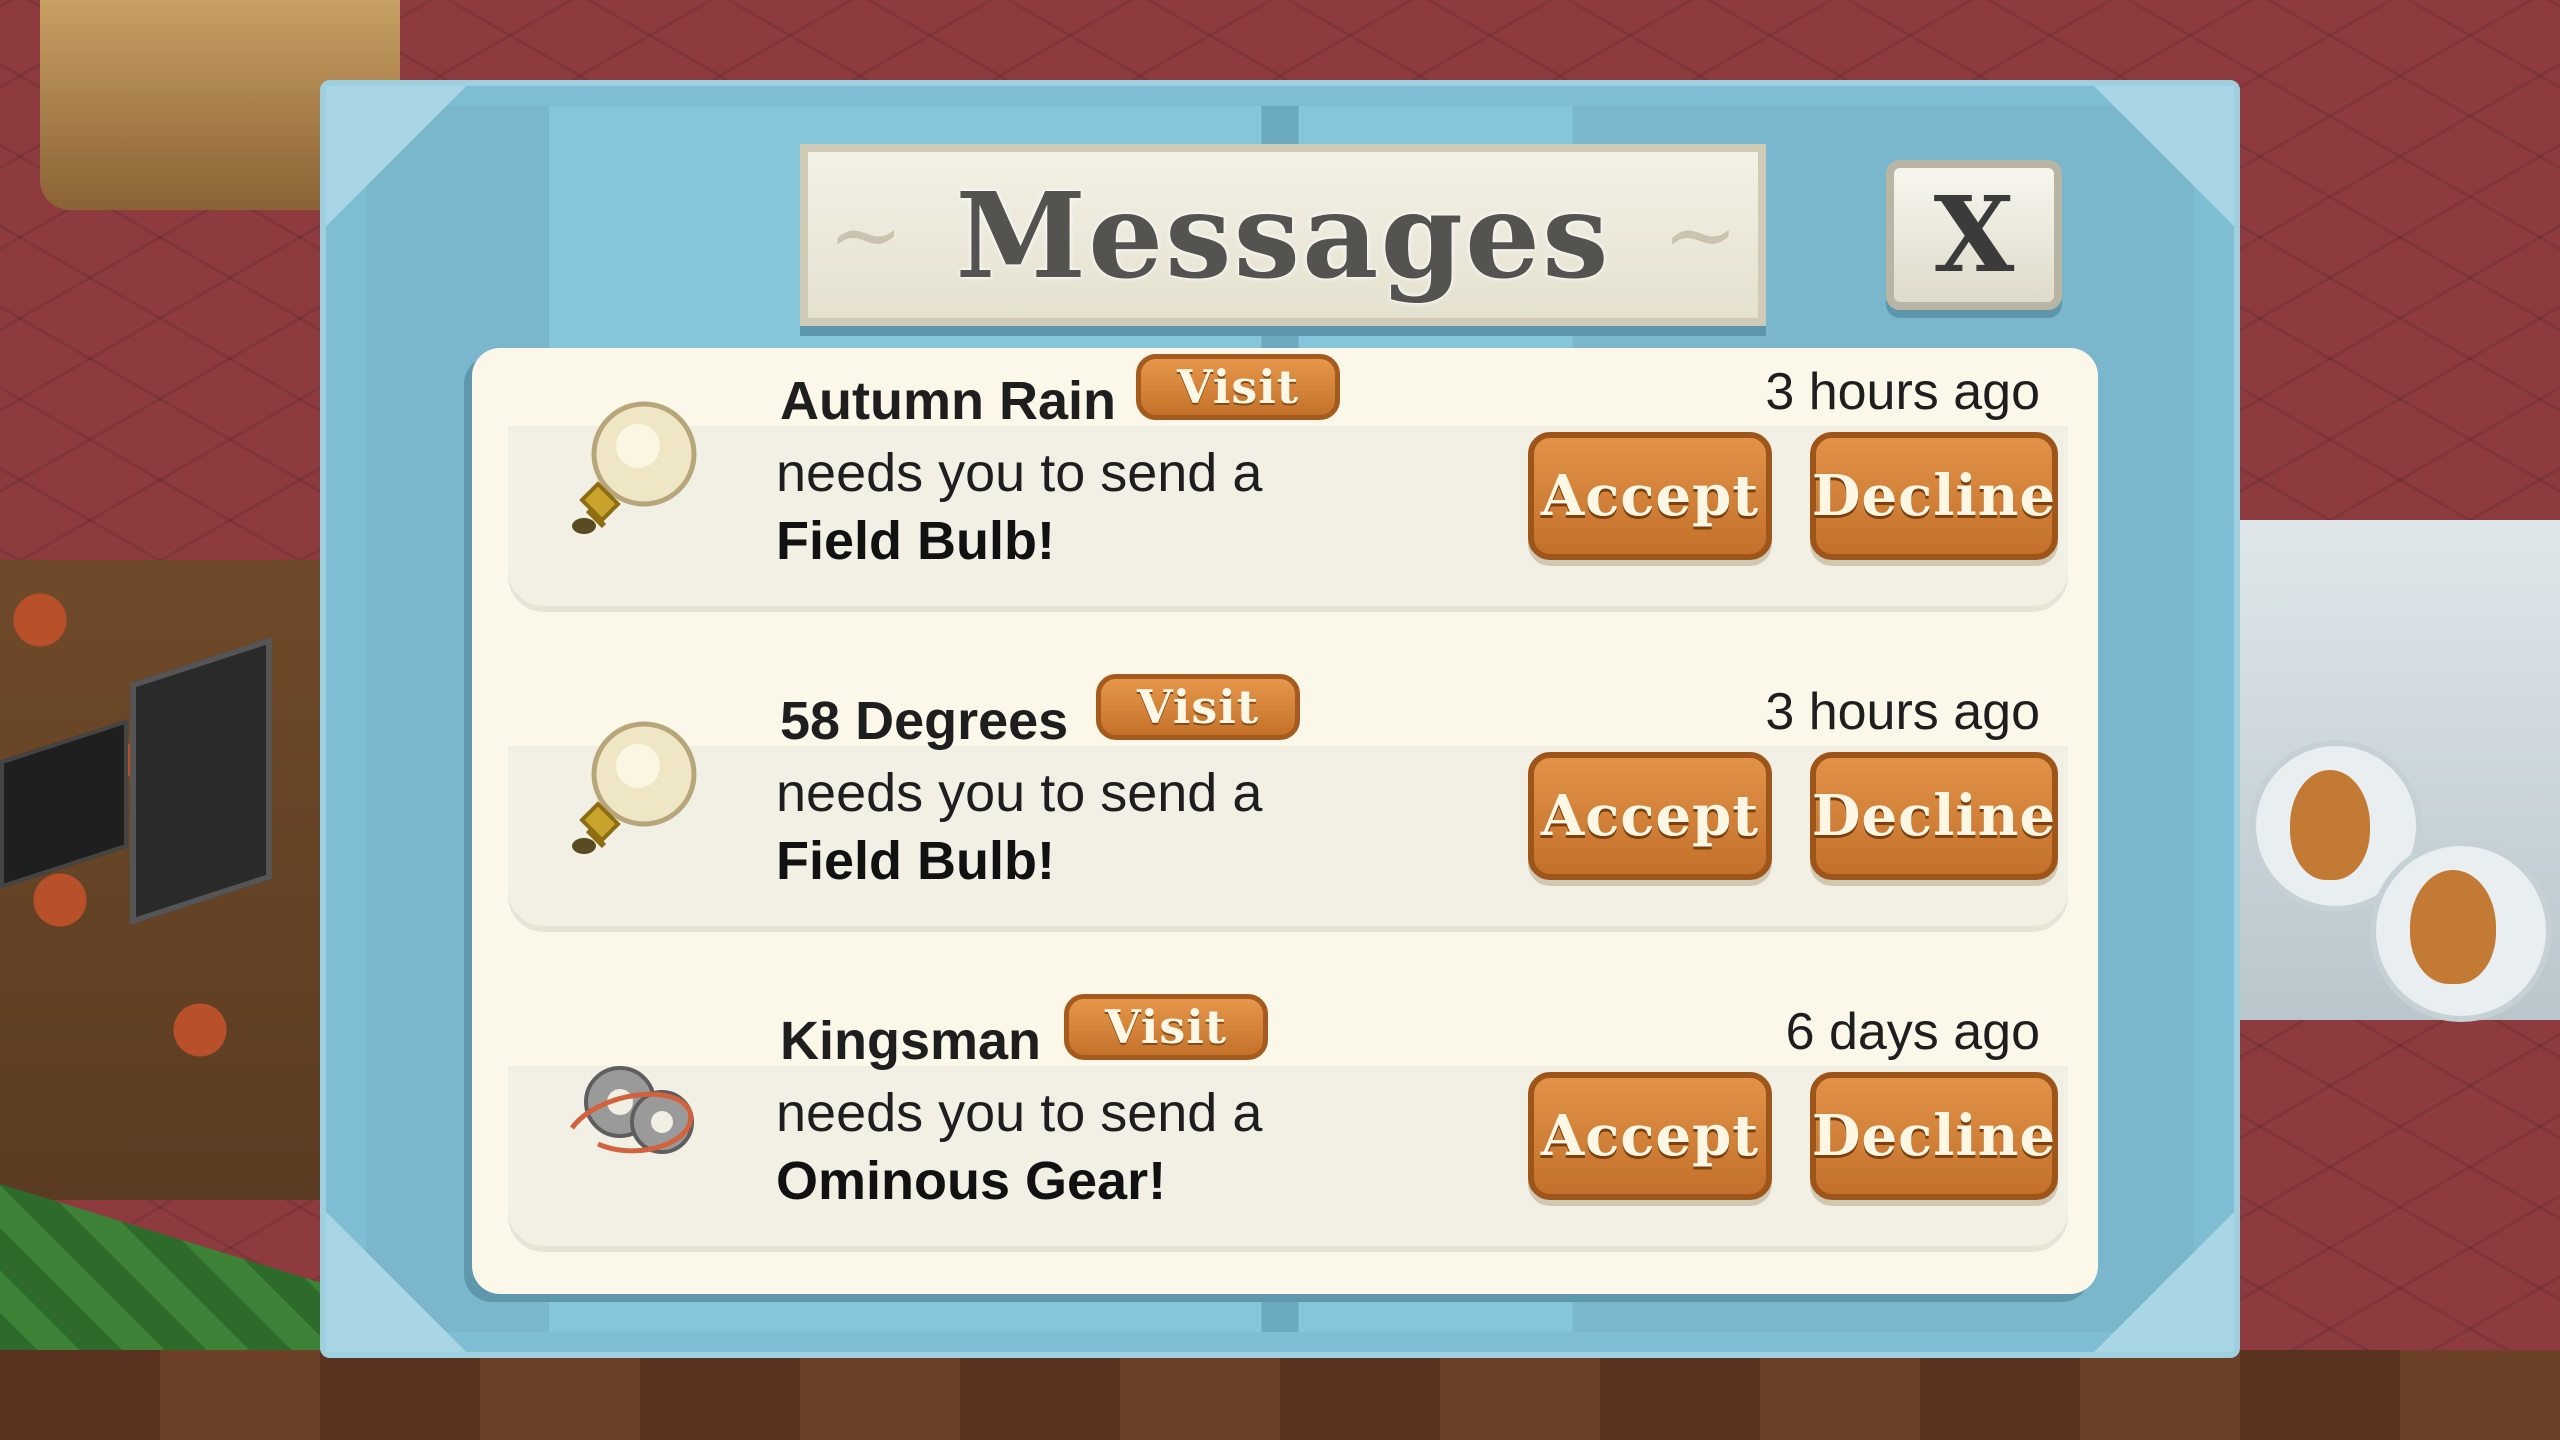 The image size is (2560, 1440). Describe the element at coordinates (948, 401) in the screenshot. I see `sender-name: Autumn Rain` at that location.